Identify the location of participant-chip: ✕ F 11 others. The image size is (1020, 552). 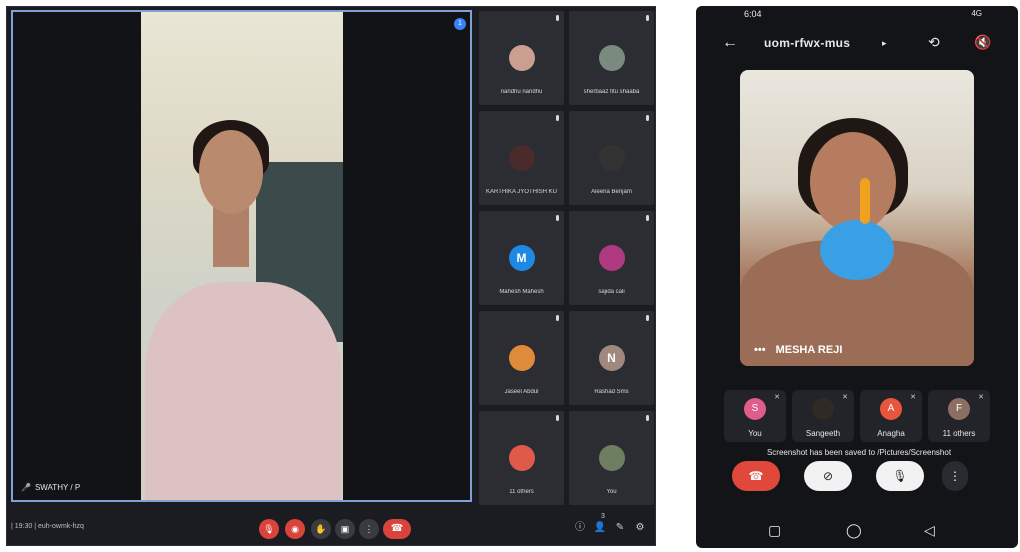
(959, 416).